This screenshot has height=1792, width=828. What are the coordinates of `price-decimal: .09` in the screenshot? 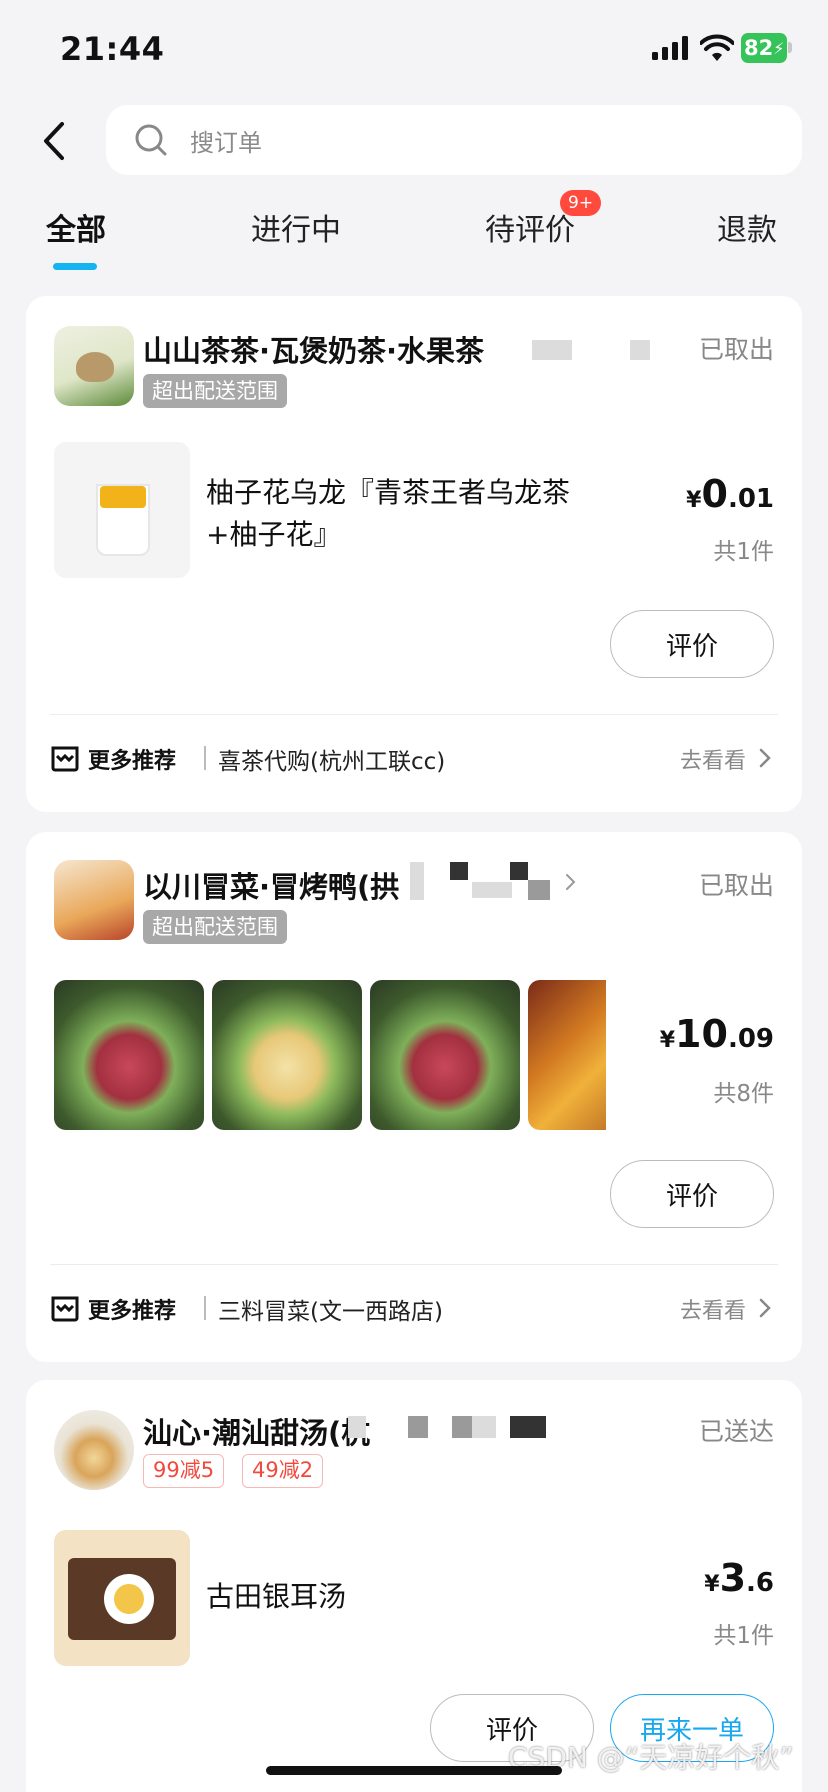 It's located at (750, 1039).